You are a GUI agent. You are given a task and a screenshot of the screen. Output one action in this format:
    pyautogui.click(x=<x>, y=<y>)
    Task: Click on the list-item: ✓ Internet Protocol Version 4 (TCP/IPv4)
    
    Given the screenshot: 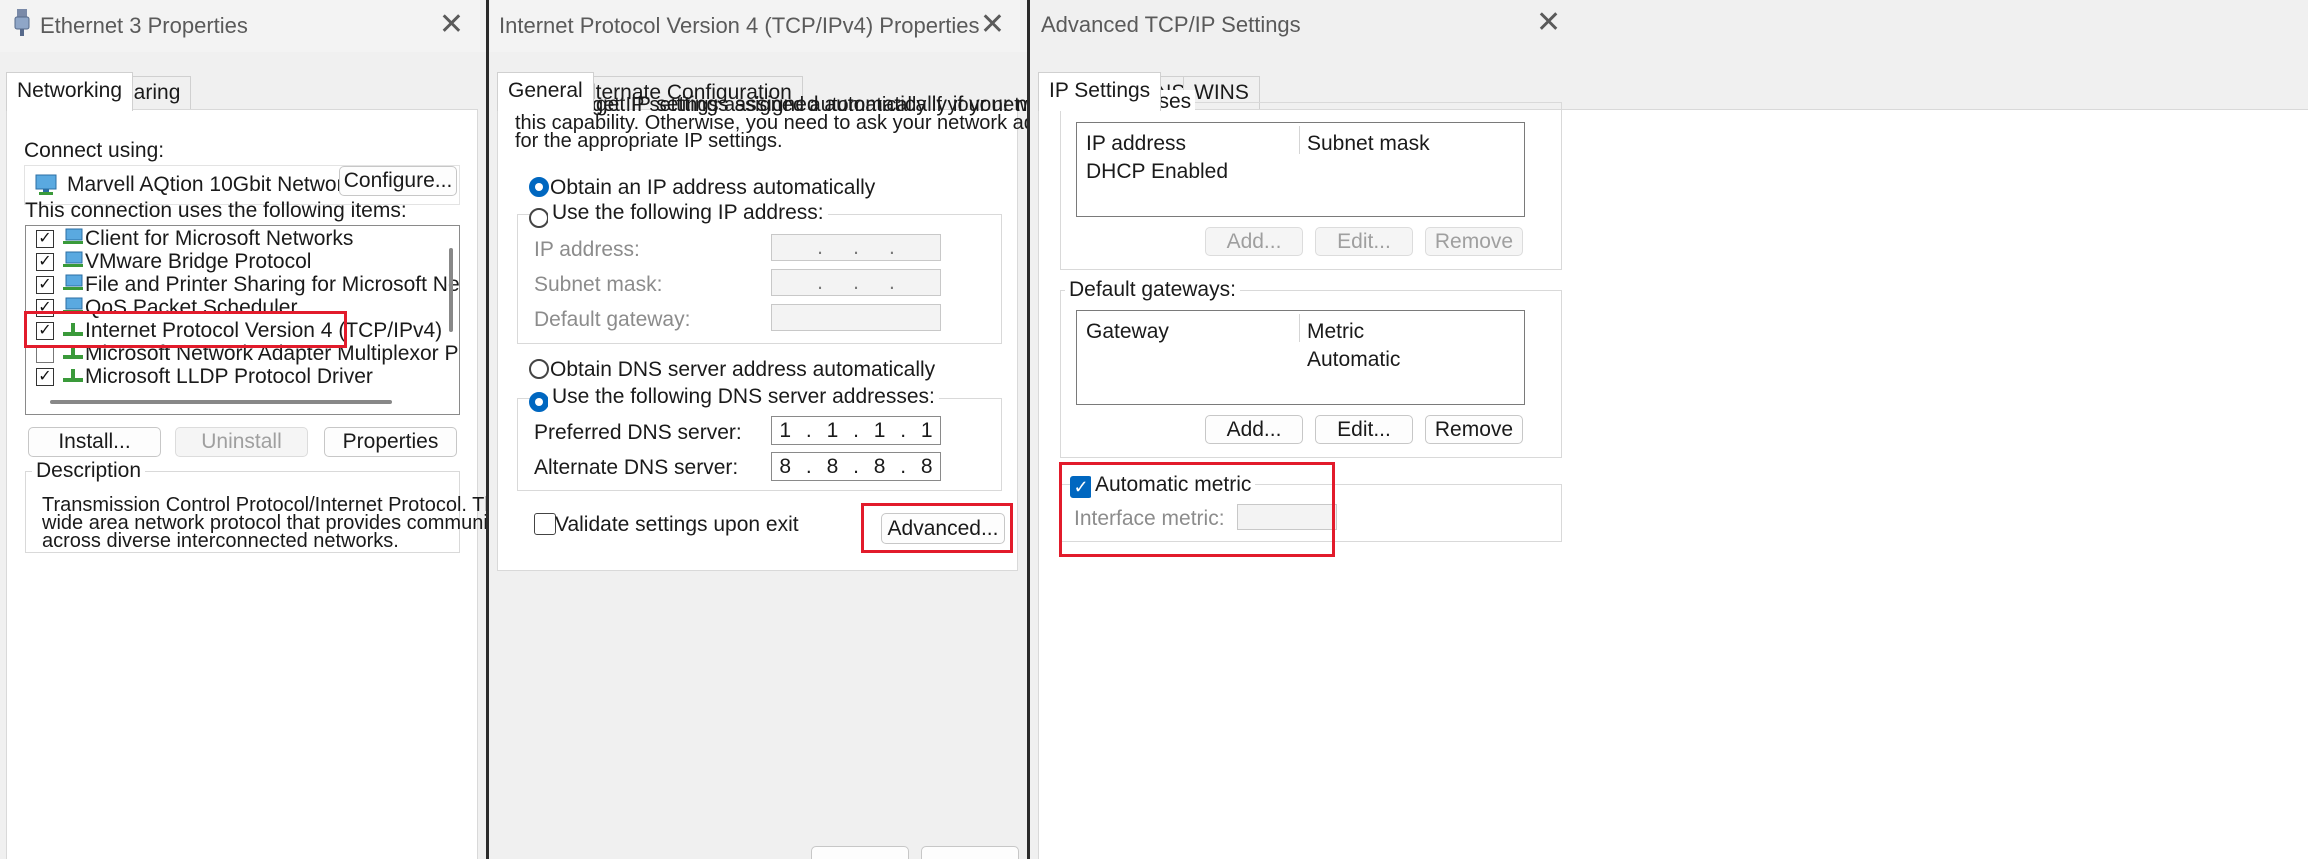 What is the action you would take?
    pyautogui.click(x=234, y=330)
    